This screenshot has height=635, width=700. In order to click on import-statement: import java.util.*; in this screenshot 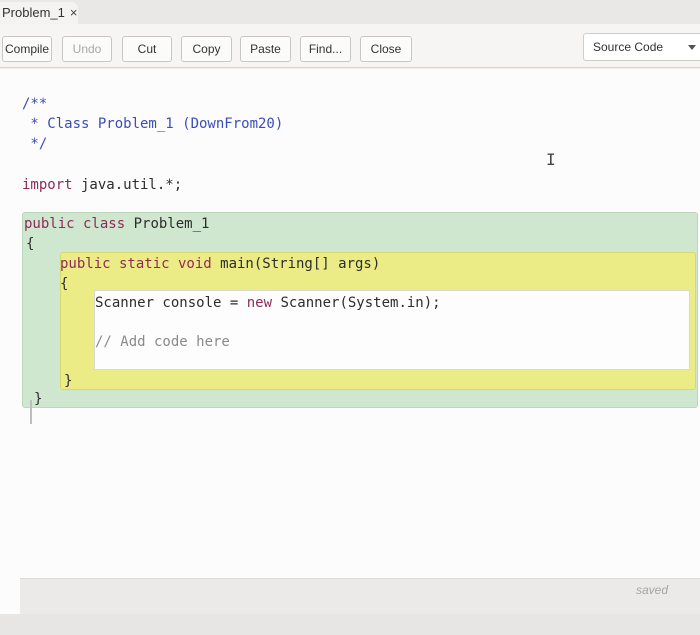, I will do `click(102, 185)`.